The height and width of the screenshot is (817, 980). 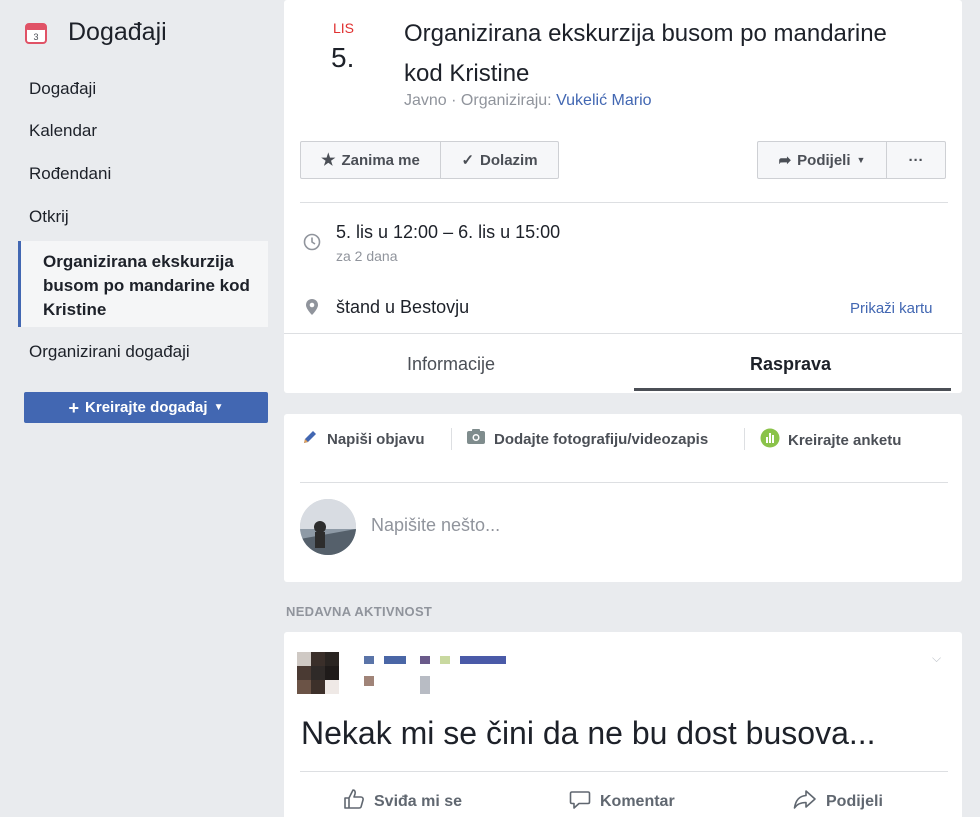 I want to click on checkmark-icon: ✓, so click(x=468, y=160).